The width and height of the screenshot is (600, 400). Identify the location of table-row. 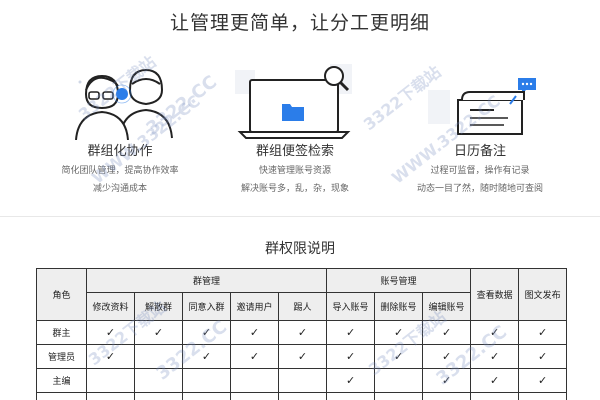
(302, 396).